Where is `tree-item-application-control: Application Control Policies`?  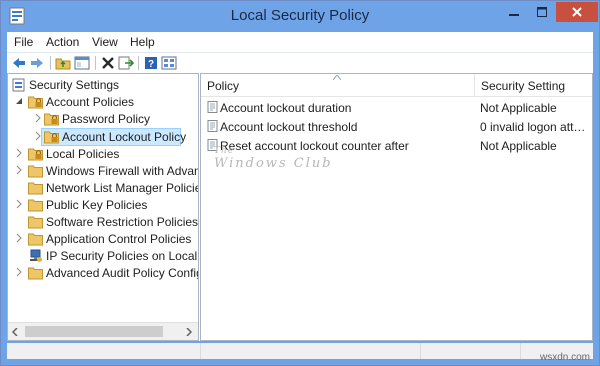
tree-item-application-control: Application Control Policies is located at coordinates (102, 239).